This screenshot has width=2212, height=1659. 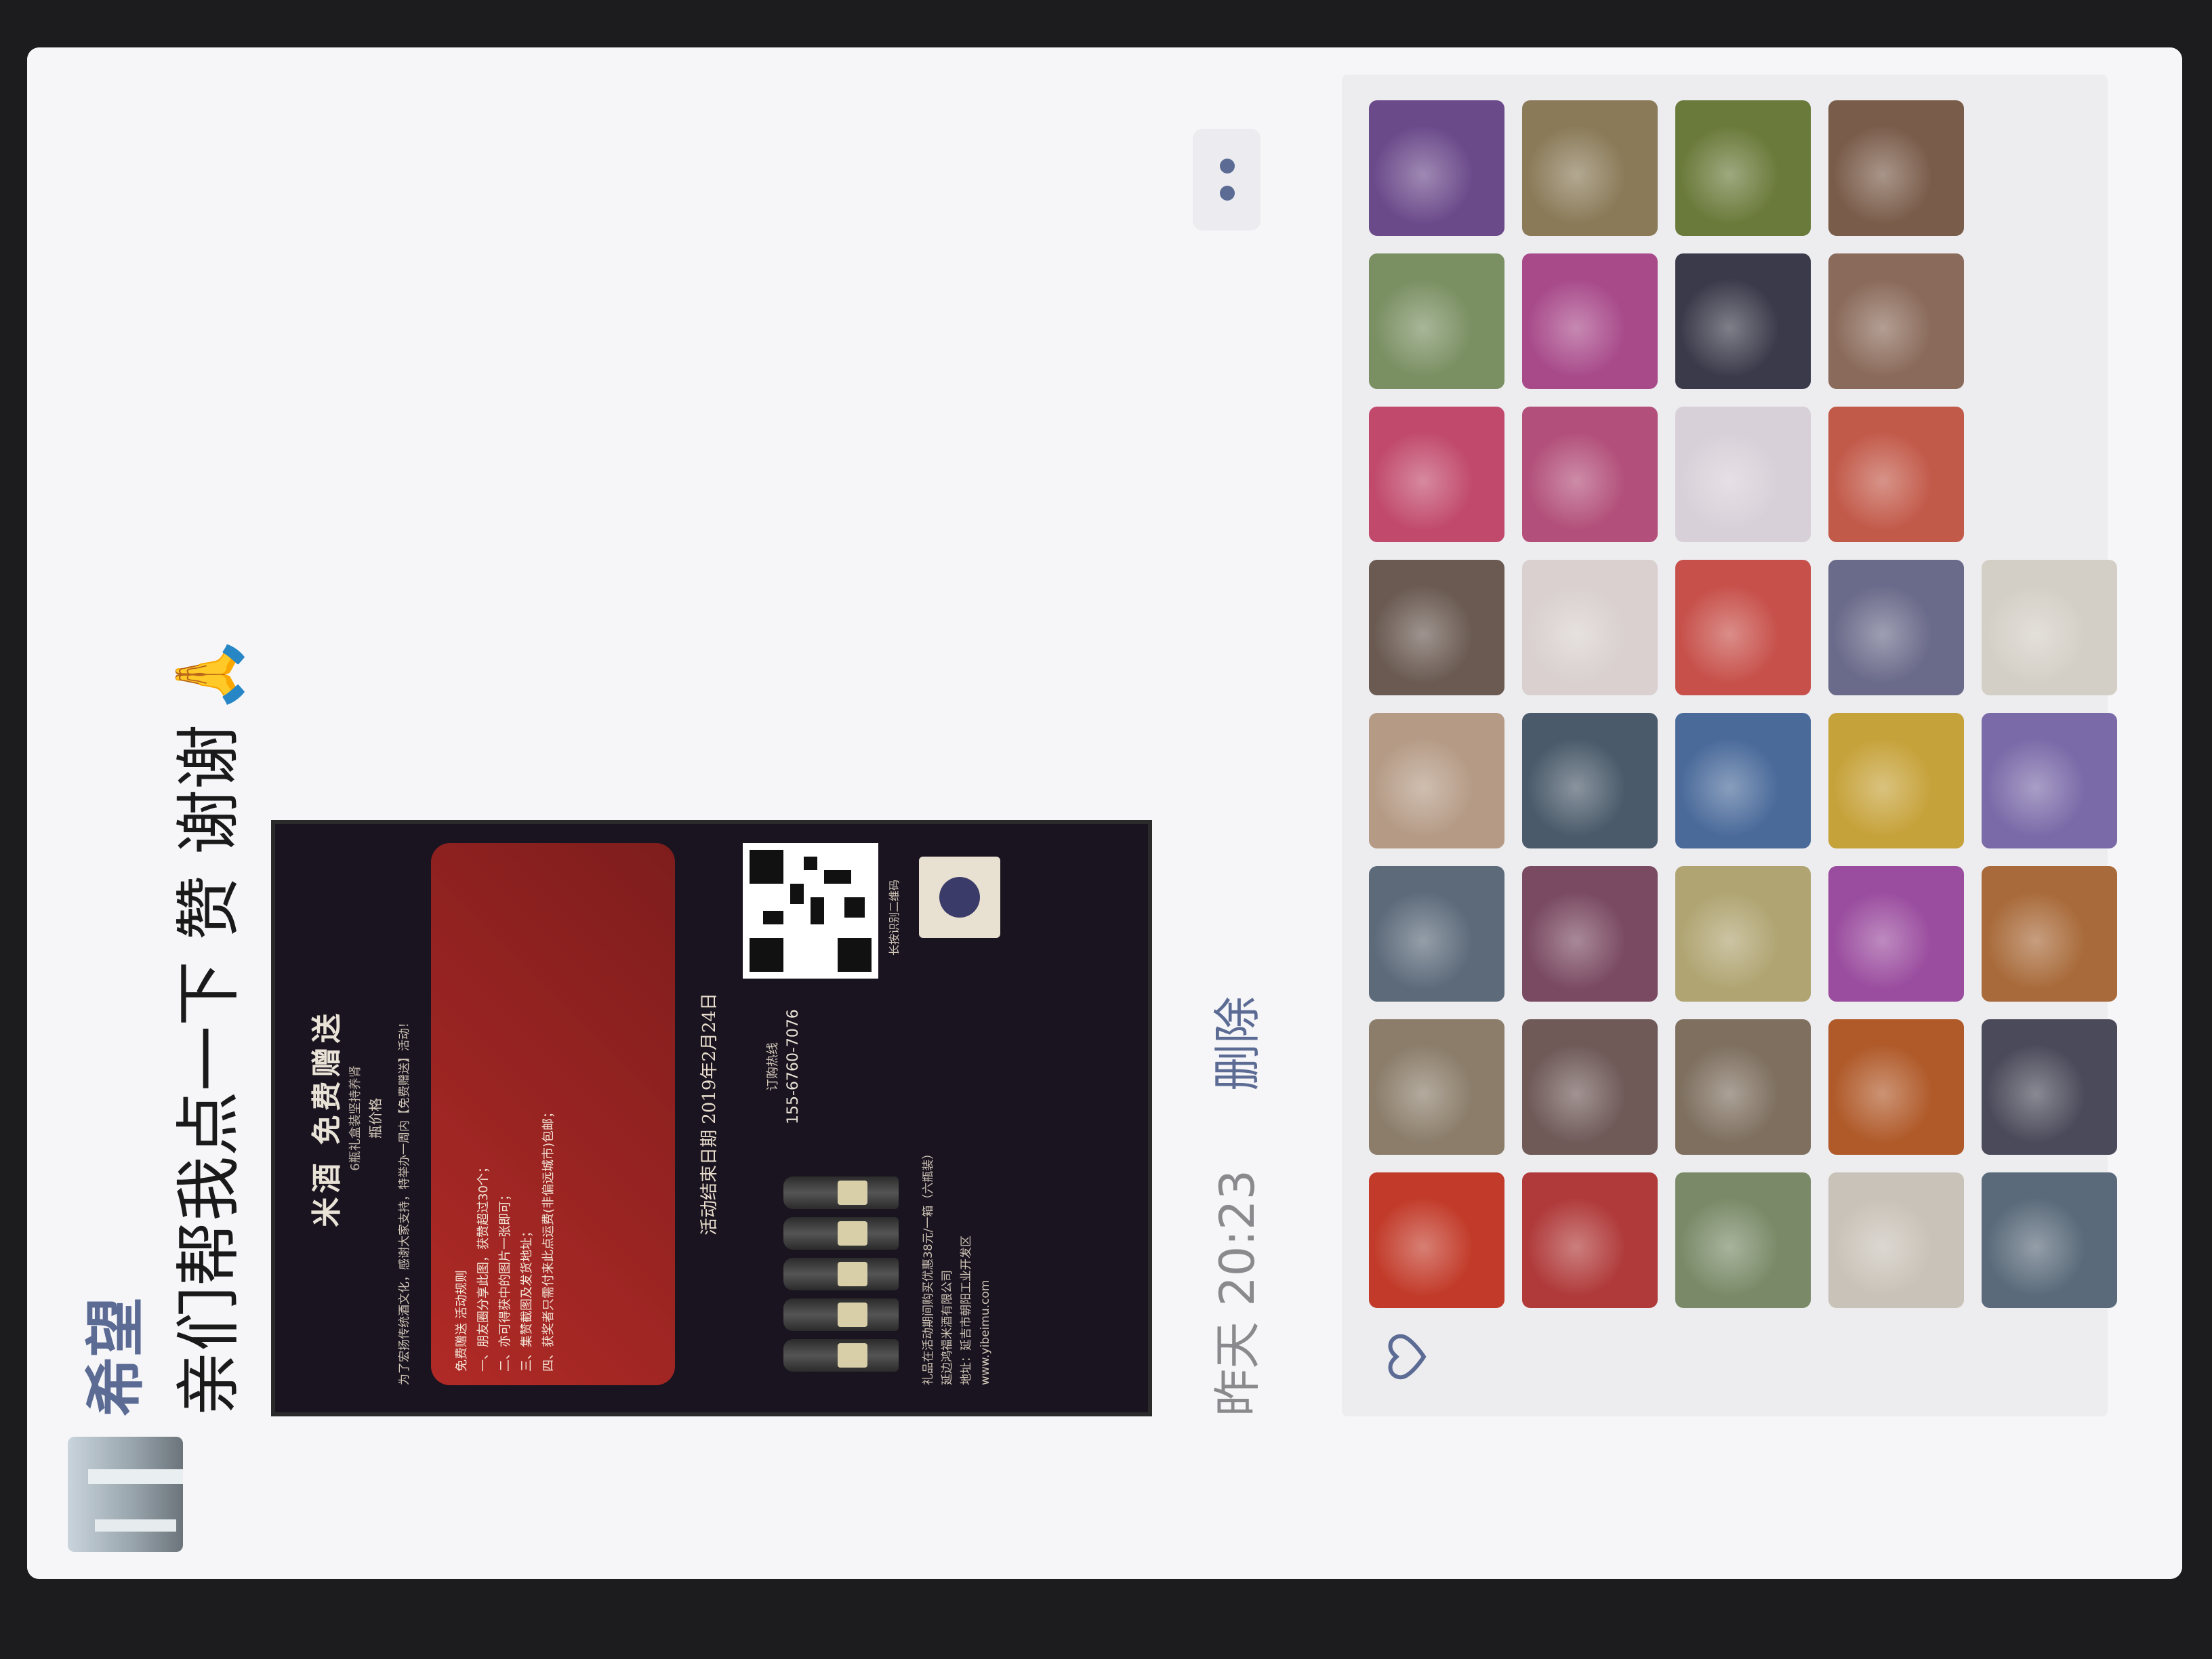 What do you see at coordinates (355, 1118) in the screenshot?
I see `poster-subtitle: 6瓶礼盒装坚持养肾` at bounding box center [355, 1118].